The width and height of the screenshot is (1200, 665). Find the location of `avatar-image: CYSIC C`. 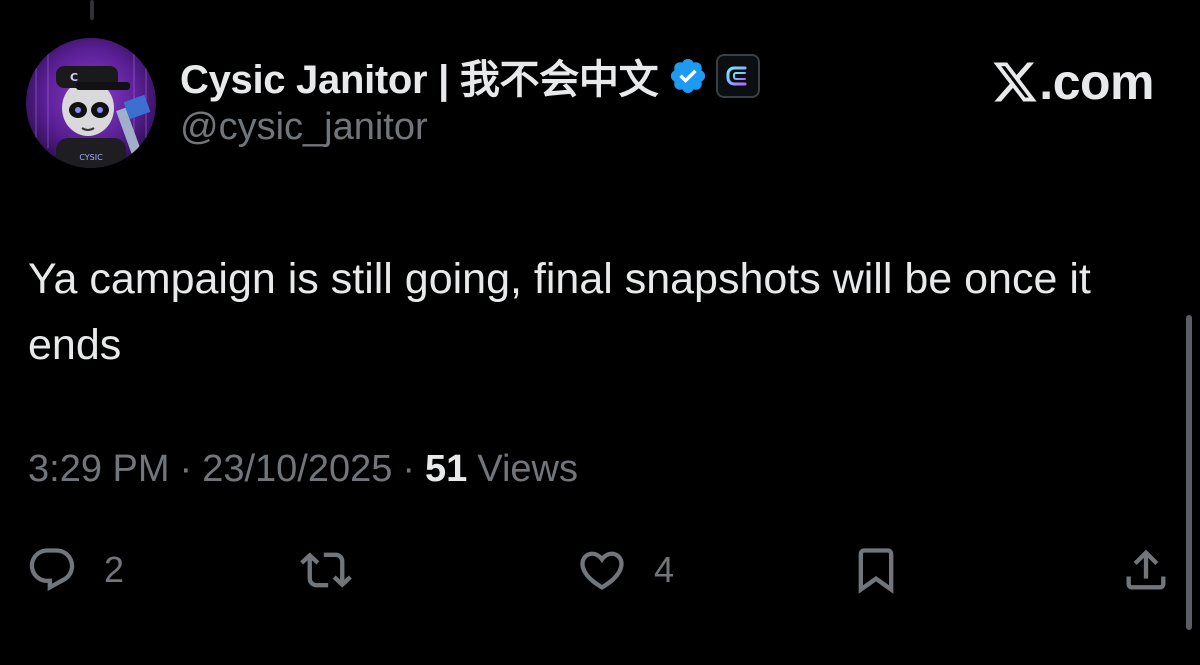

avatar-image: CYSIC C is located at coordinates (91, 103).